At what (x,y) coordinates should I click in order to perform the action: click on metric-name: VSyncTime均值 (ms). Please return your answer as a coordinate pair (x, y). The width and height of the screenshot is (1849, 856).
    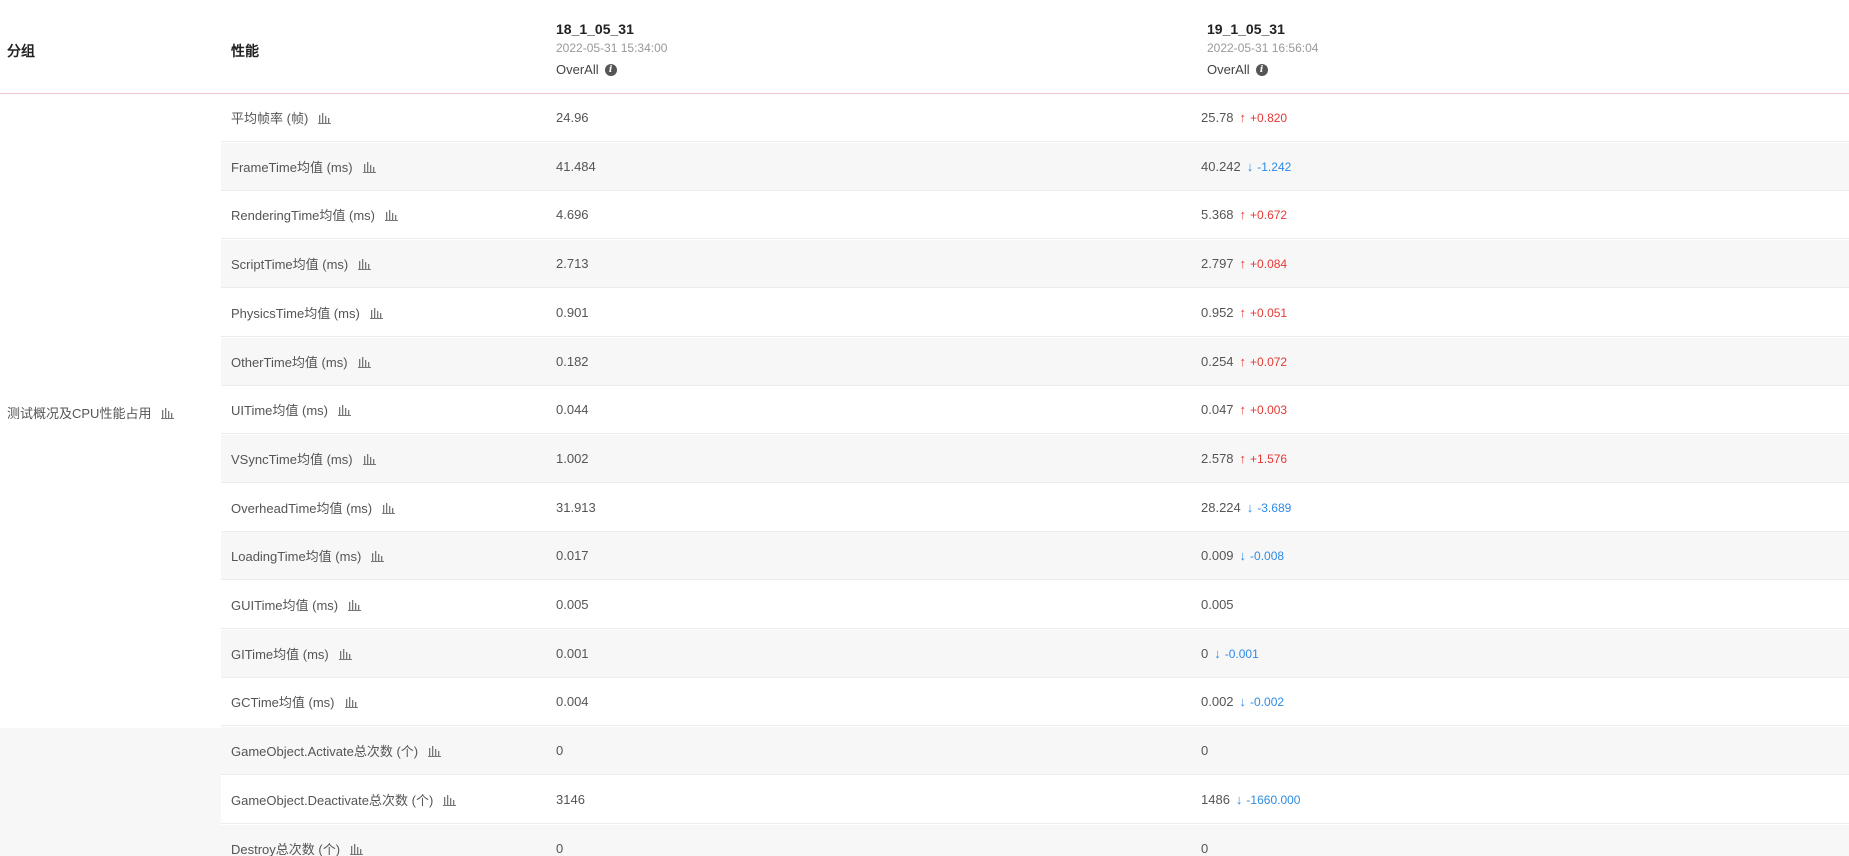
    Looking at the image, I should click on (303, 458).